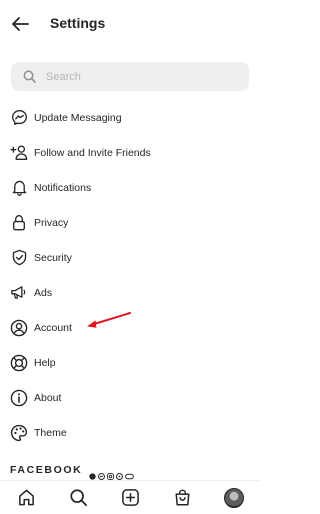 This screenshot has width=320, height=514. What do you see at coordinates (19, 363) in the screenshot?
I see `lifebuoy-icon` at bounding box center [19, 363].